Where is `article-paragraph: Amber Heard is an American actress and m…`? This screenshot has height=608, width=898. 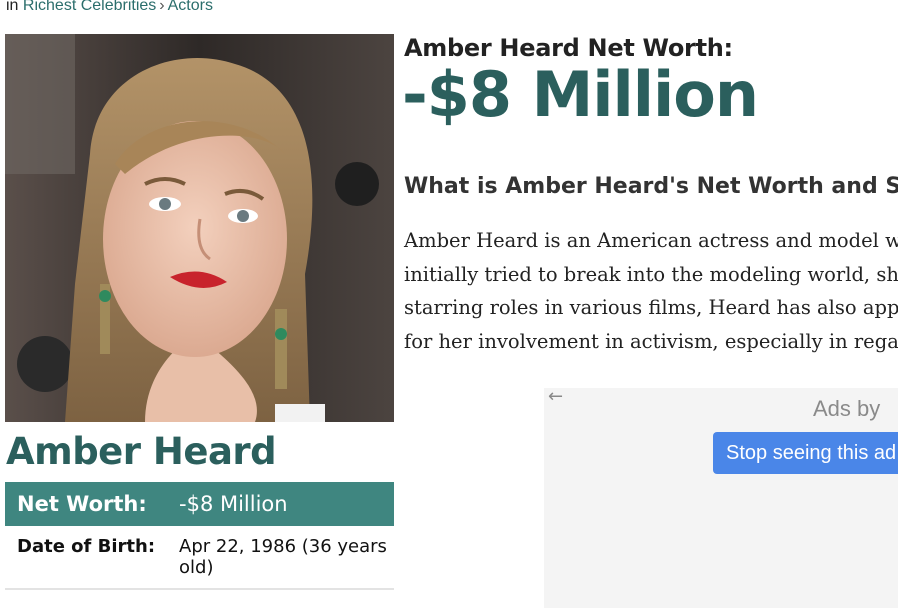 article-paragraph: Amber Heard is an American actress and m… is located at coordinates (651, 291).